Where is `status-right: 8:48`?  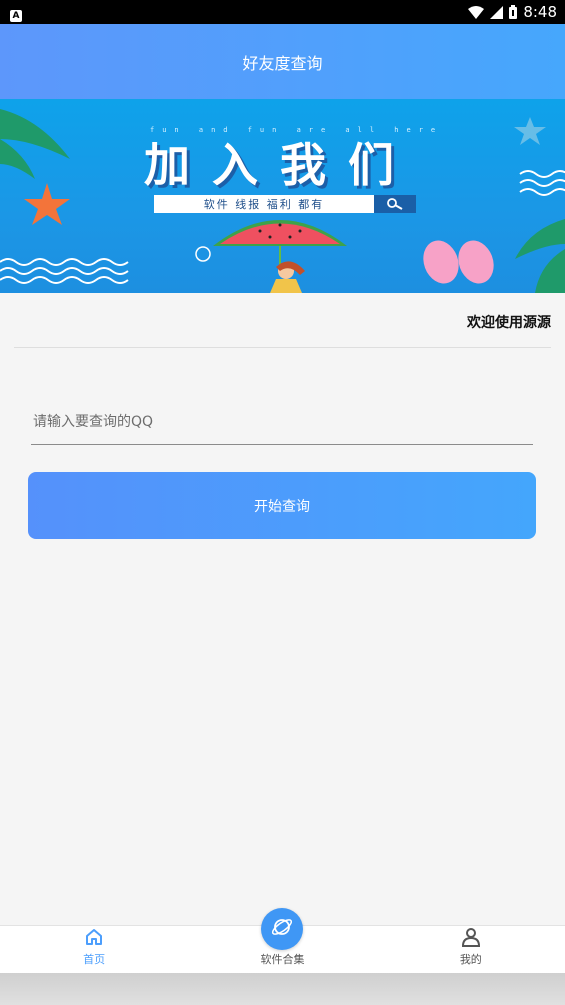 status-right: 8:48 is located at coordinates (512, 12).